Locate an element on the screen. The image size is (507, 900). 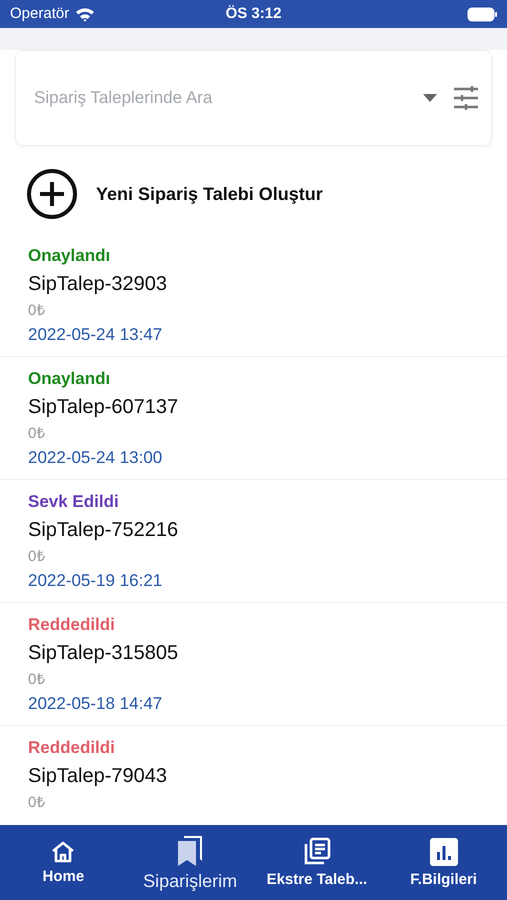
order-list-item: Sevk Edildi SipTalep-752216 0₺ 2022-05-19 16:21 is located at coordinates (253, 541).